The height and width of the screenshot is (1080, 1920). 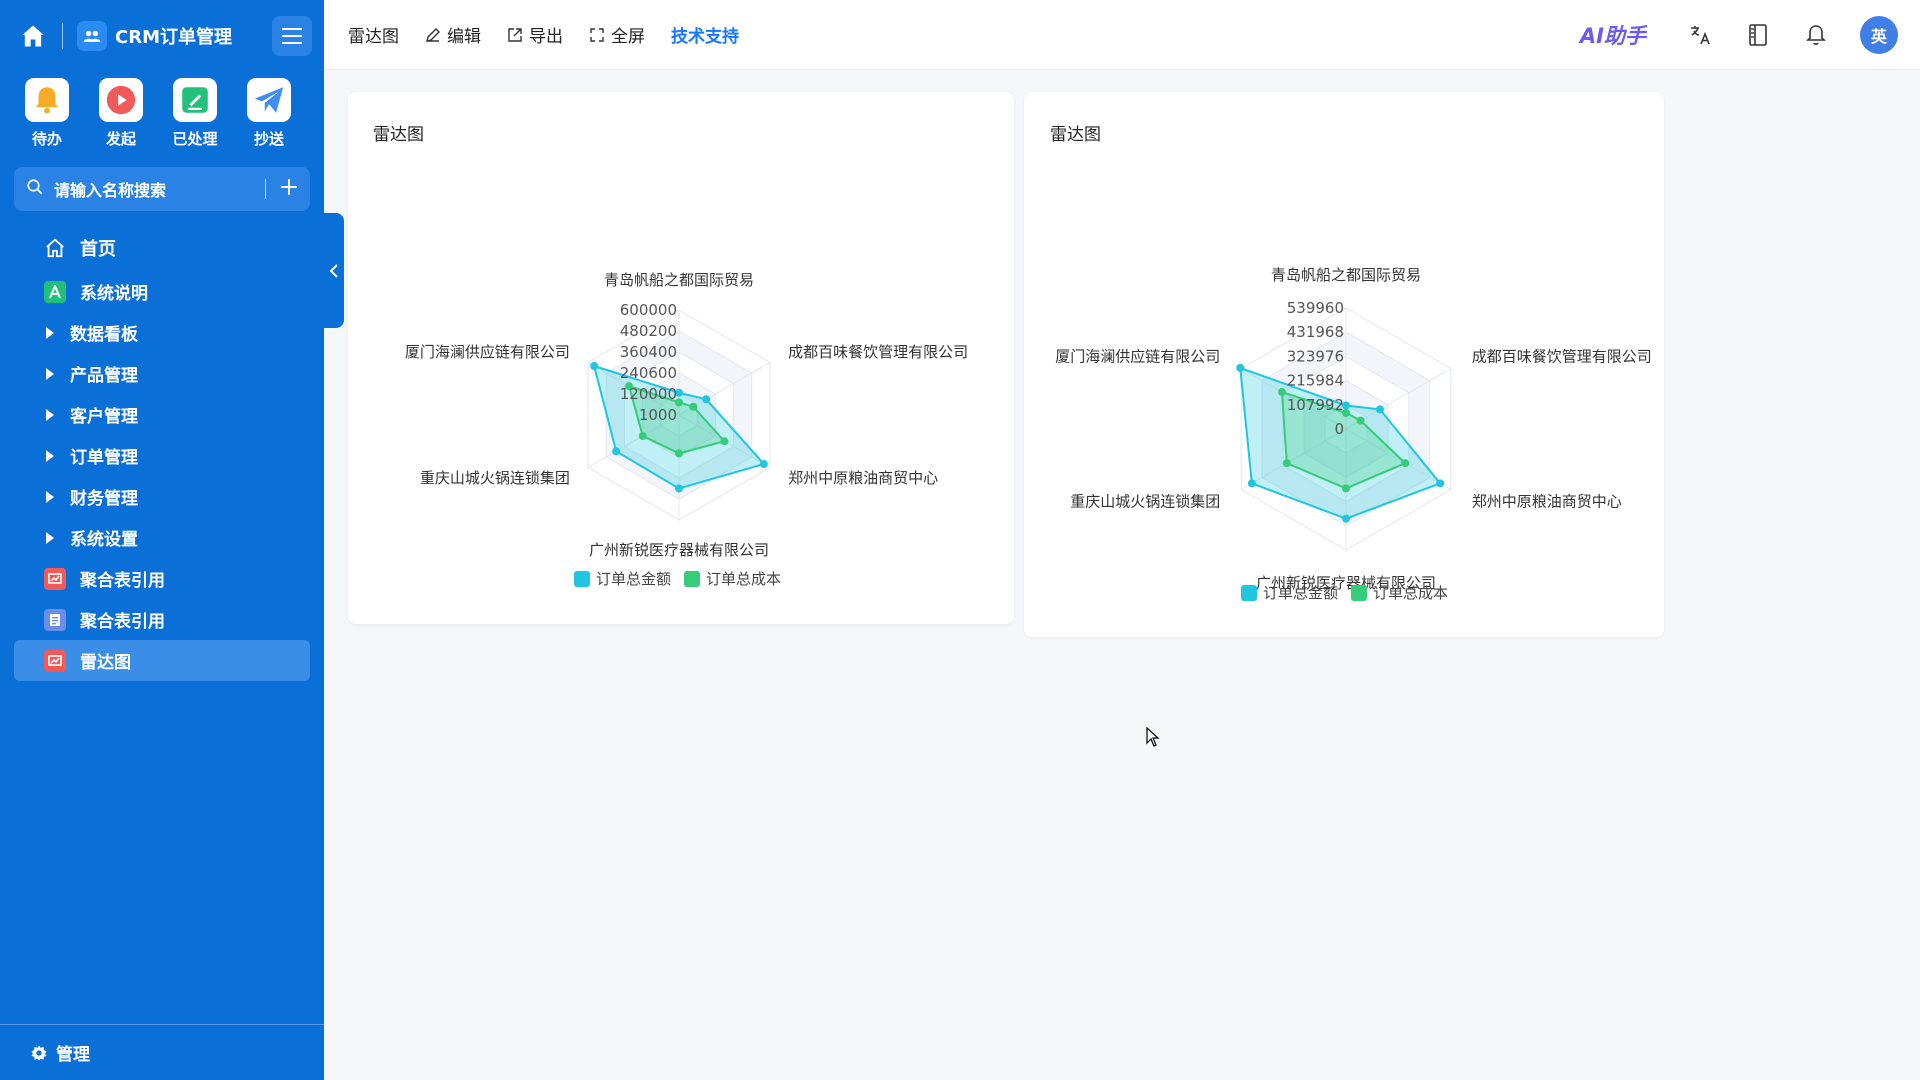 What do you see at coordinates (373, 37) in the screenshot?
I see `page-title: 雷达图` at bounding box center [373, 37].